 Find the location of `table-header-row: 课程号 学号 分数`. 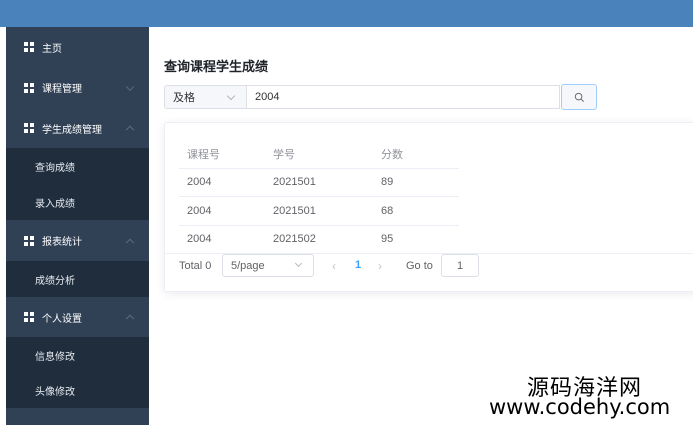

table-header-row: 课程号 学号 分数 is located at coordinates (319, 154).